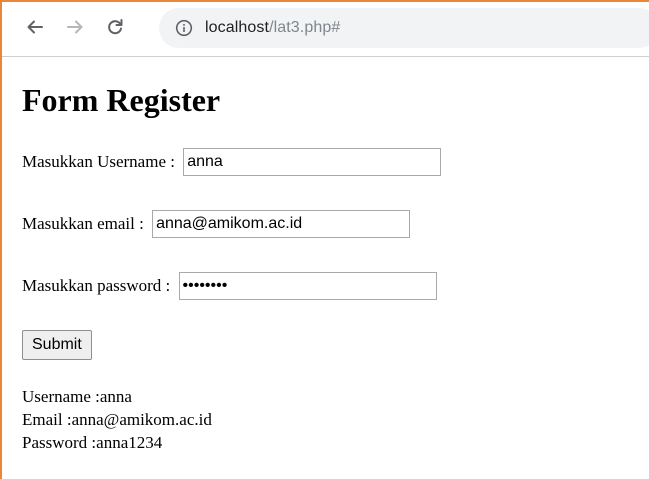 The height and width of the screenshot is (479, 649). What do you see at coordinates (281, 224) in the screenshot?
I see `email-input` at bounding box center [281, 224].